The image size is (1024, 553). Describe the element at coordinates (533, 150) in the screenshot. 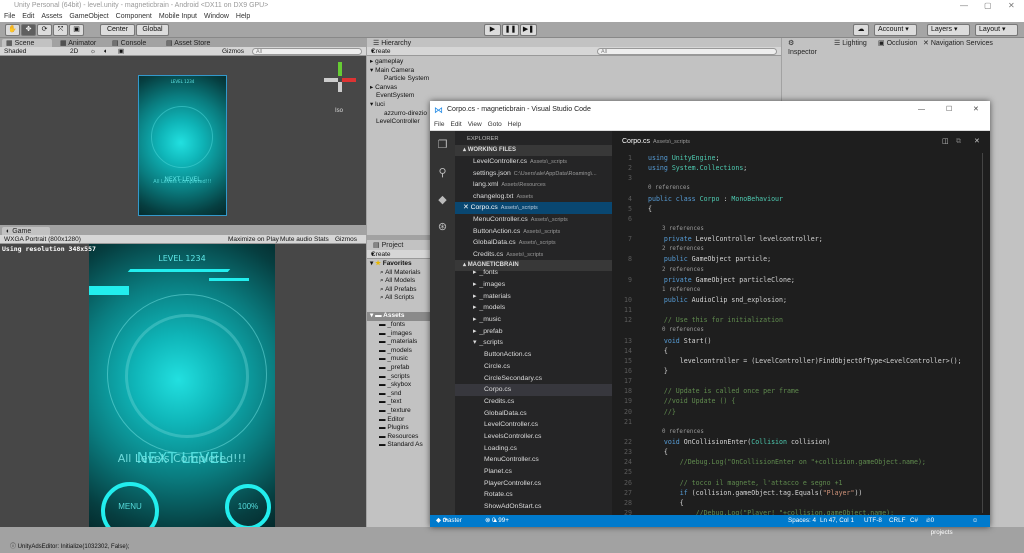

I see `working-files-header: ▴ WORKING FILES` at that location.